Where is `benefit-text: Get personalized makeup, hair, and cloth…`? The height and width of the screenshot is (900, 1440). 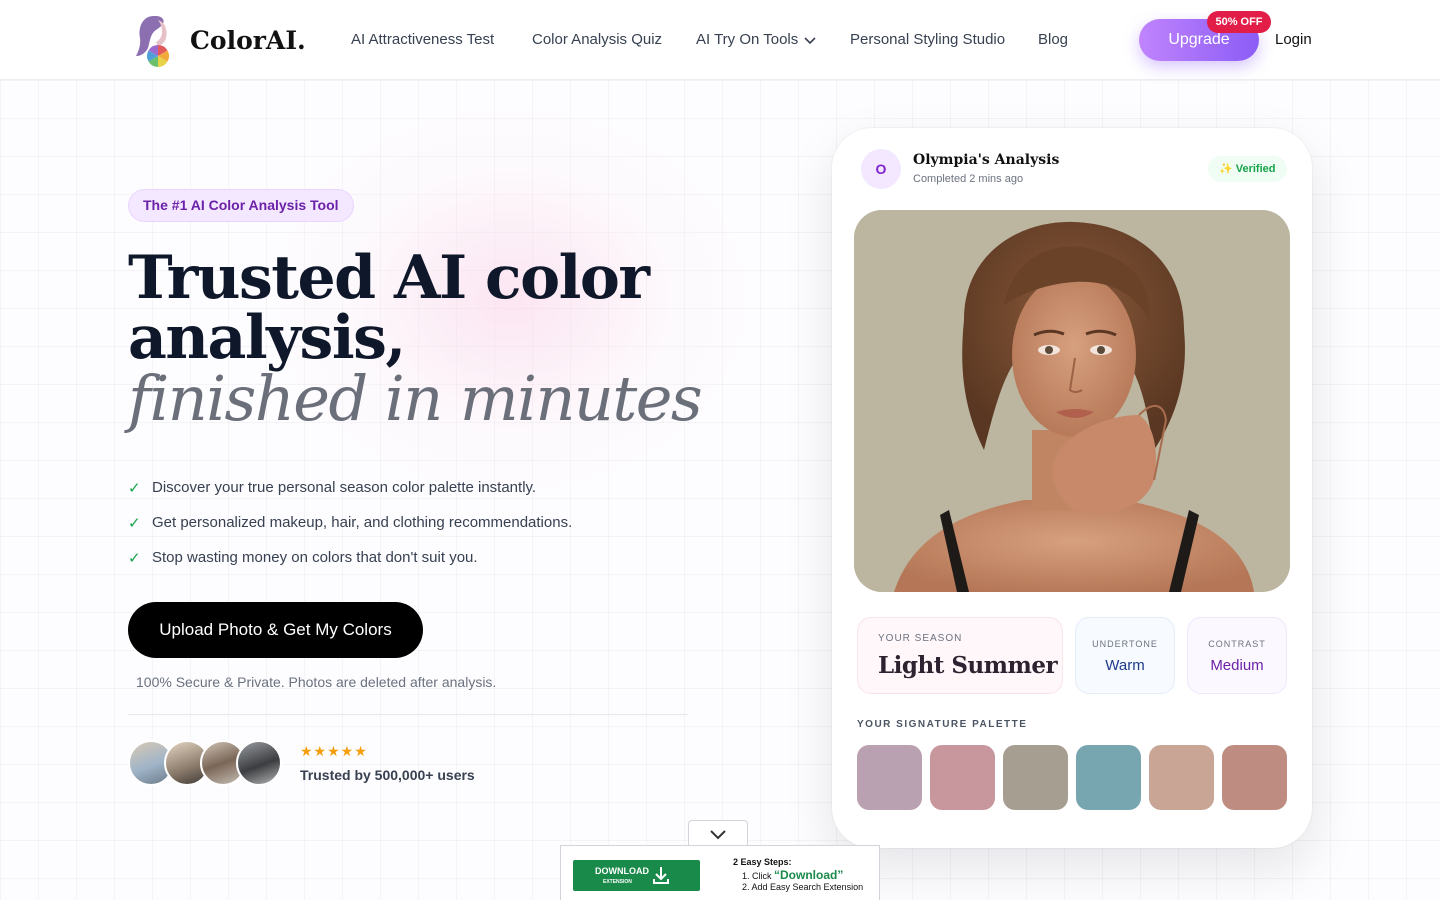 benefit-text: Get personalized makeup, hair, and cloth… is located at coordinates (362, 522).